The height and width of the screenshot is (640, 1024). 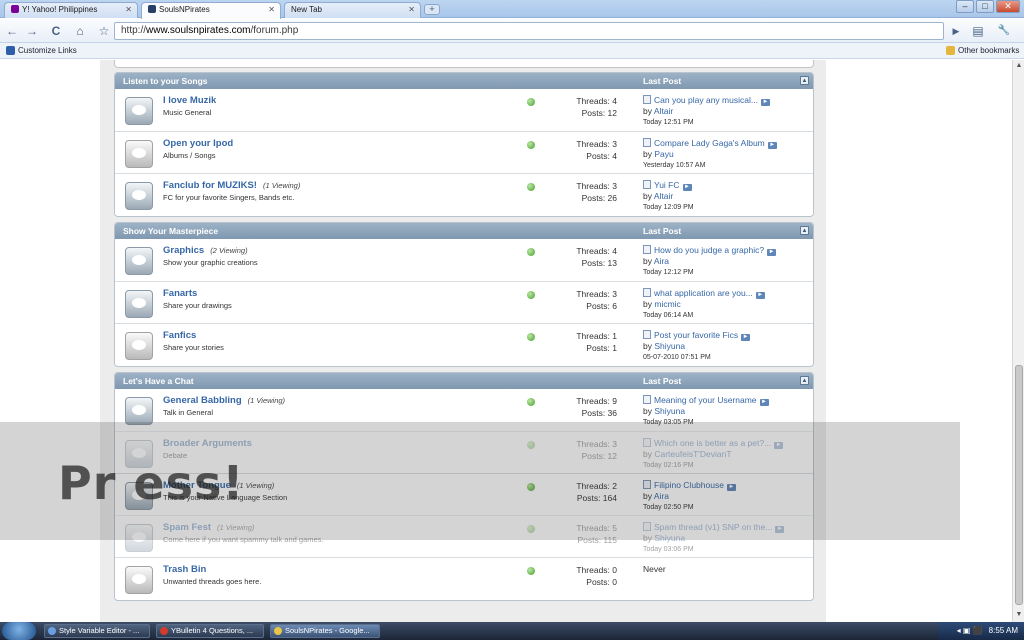 I want to click on forum-title-link: Spam Fest (1 Viewing), so click(x=208, y=527).